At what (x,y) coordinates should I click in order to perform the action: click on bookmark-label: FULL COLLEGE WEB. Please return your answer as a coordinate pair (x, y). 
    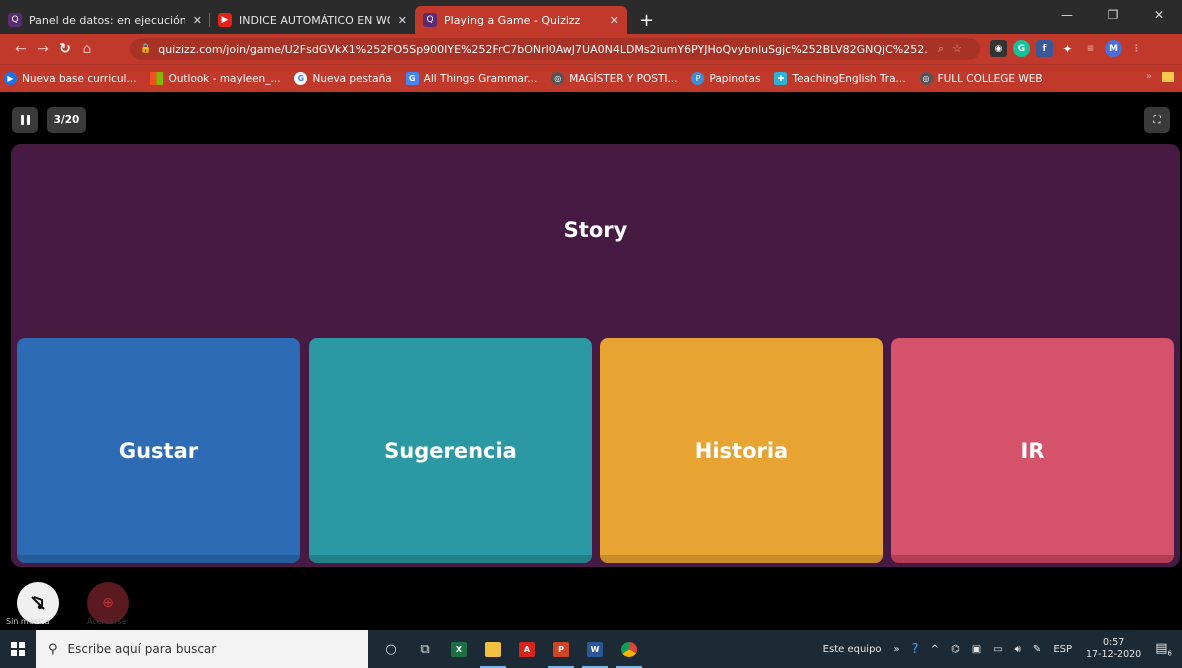
    Looking at the image, I should click on (990, 78).